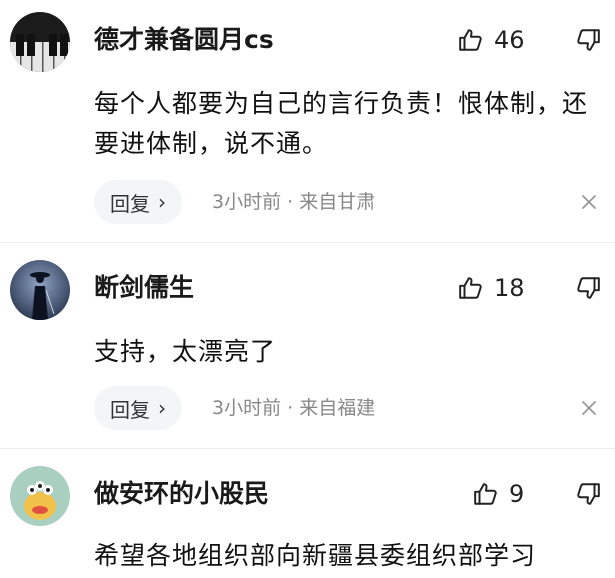 The height and width of the screenshot is (578, 615). I want to click on comment-text: 每个人都要为自己的言行负责！恨体制，还要进体制，说不通。, so click(341, 123).